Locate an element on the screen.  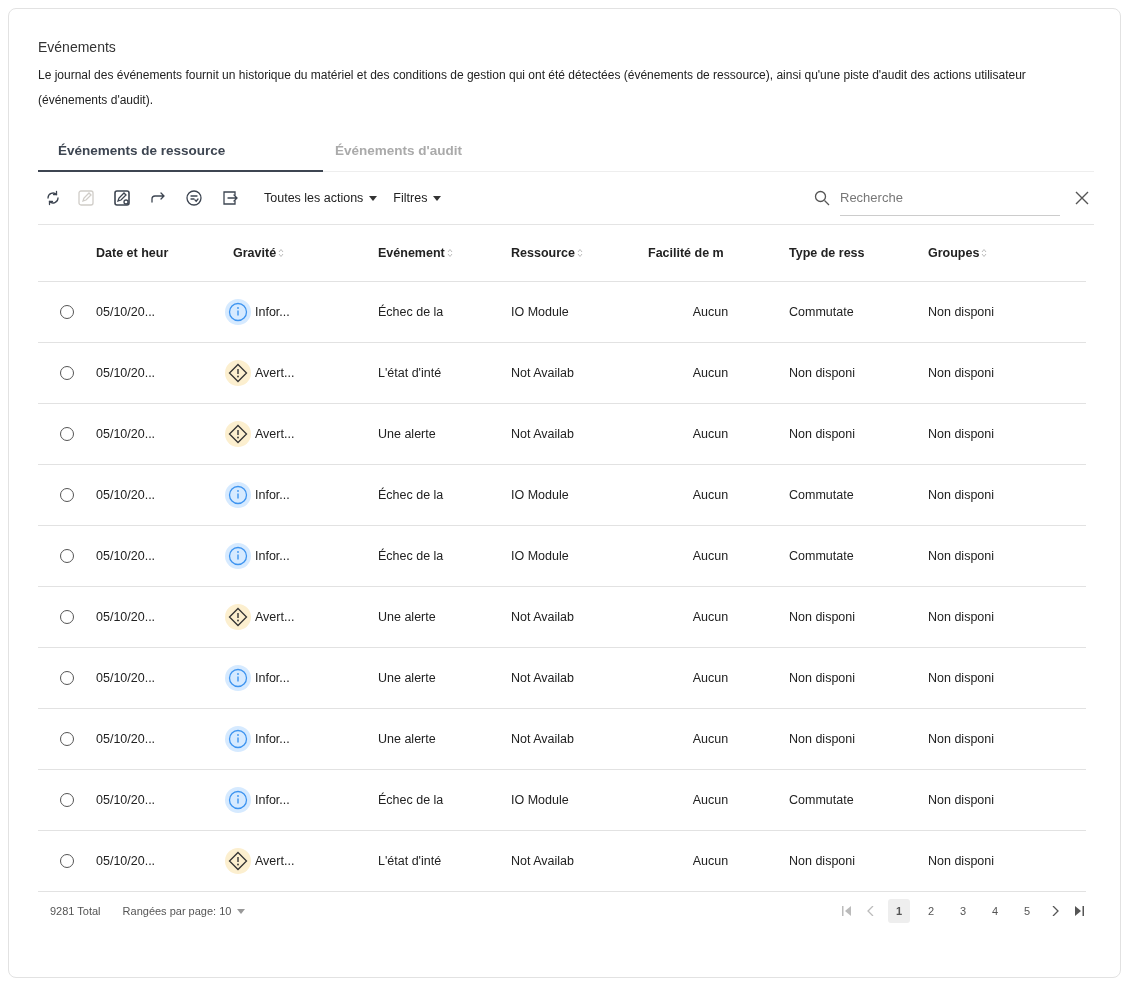
page-number: 2 is located at coordinates (931, 911).